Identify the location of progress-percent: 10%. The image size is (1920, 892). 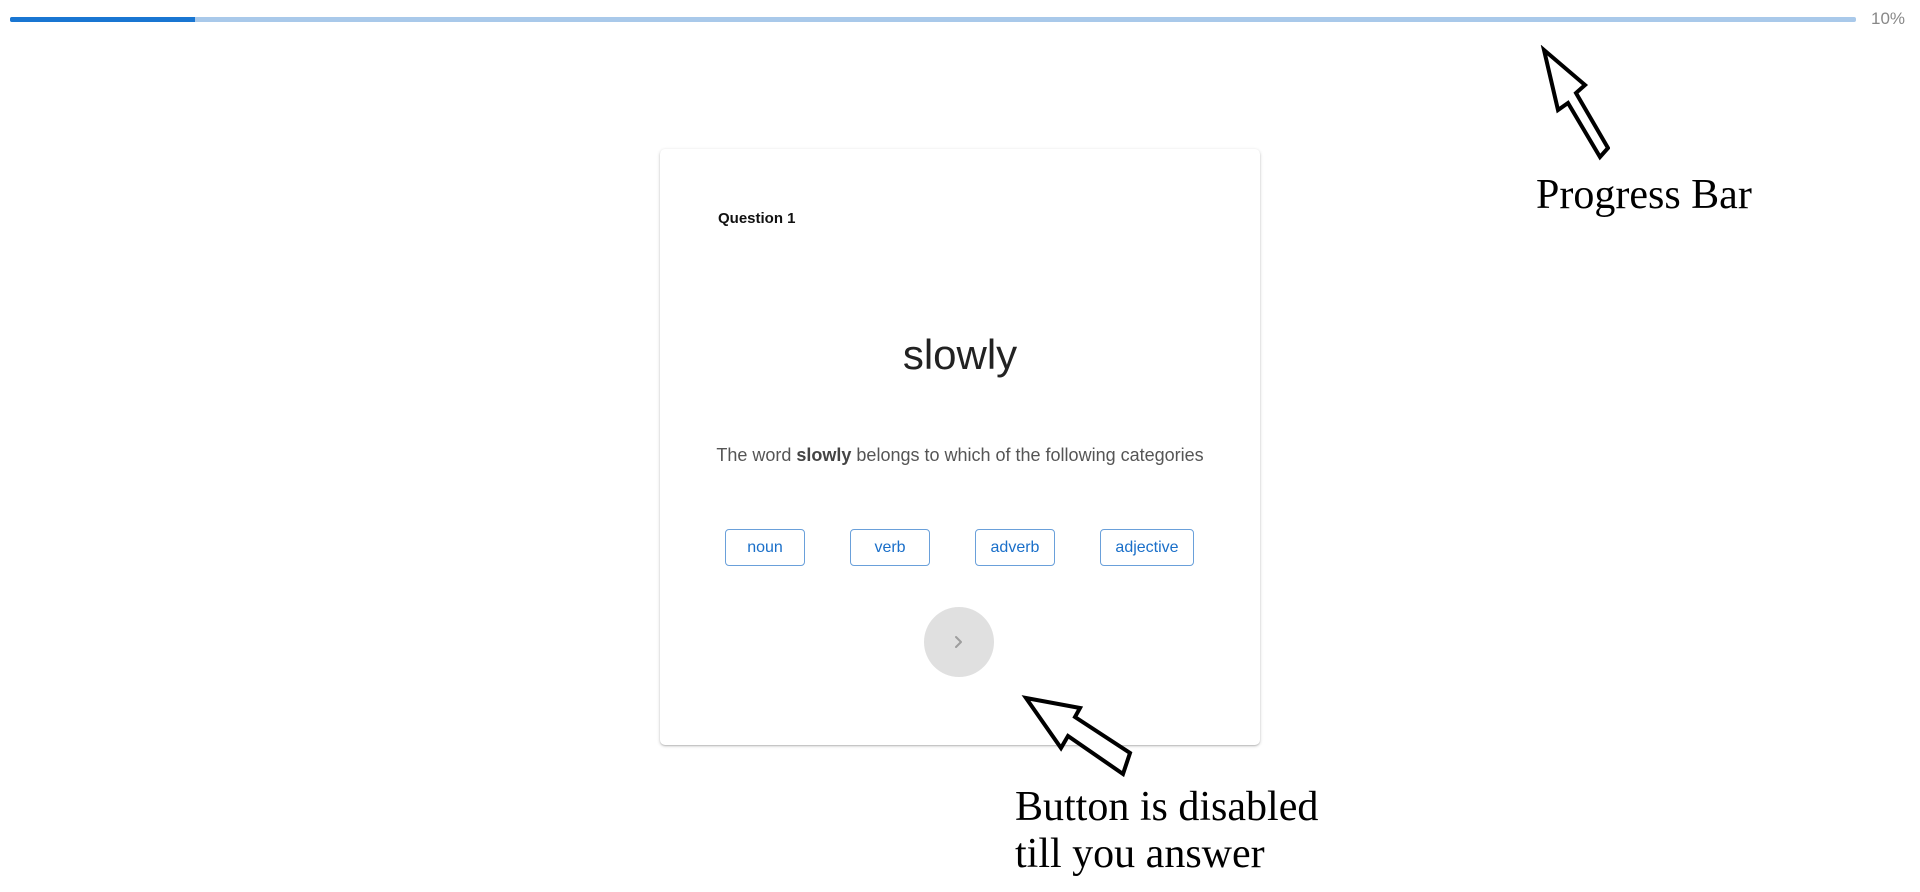
(1888, 18).